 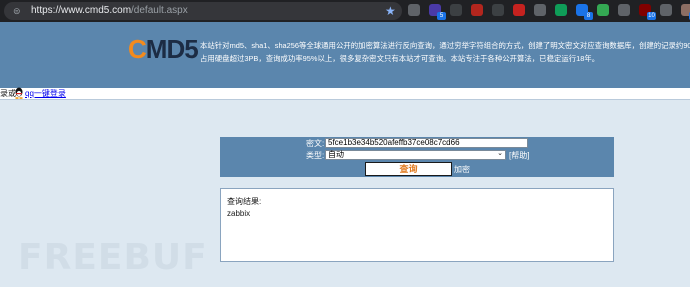 I want to click on chevron-down-icon: ⌄, so click(x=500, y=153).